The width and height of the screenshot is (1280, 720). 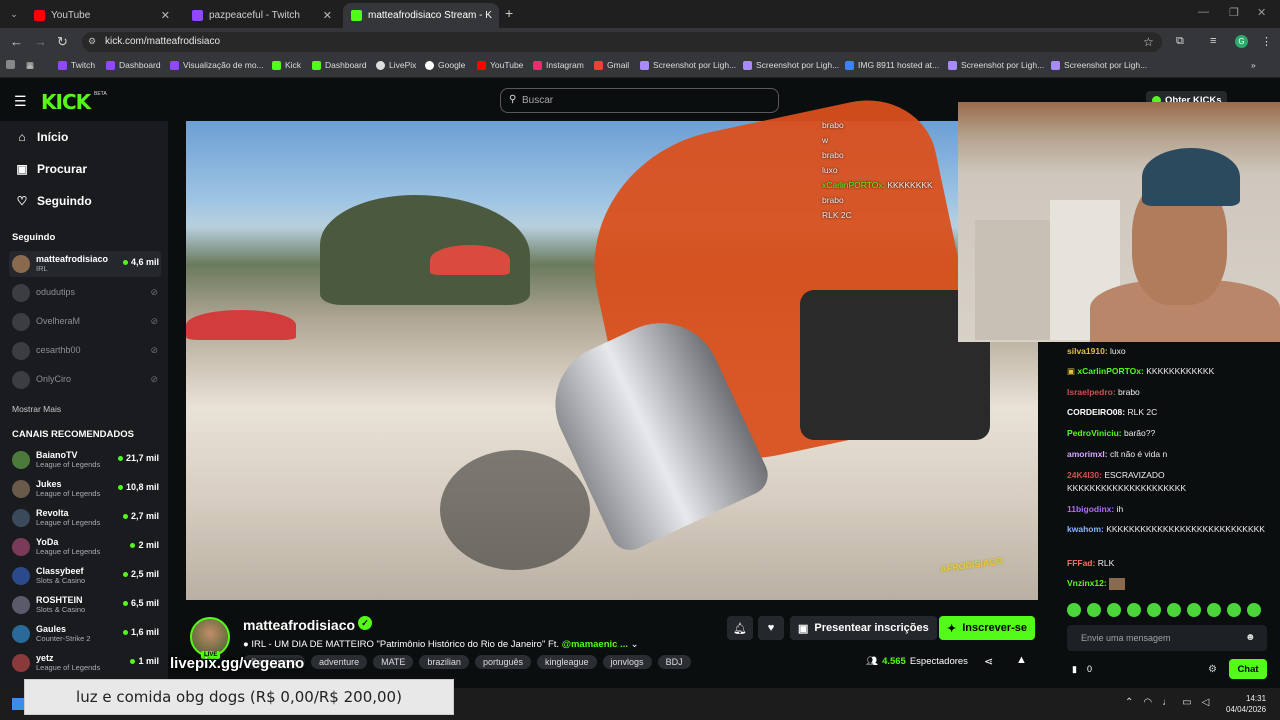 What do you see at coordinates (396, 65) in the screenshot?
I see `bookmark-livepix: LivePix` at bounding box center [396, 65].